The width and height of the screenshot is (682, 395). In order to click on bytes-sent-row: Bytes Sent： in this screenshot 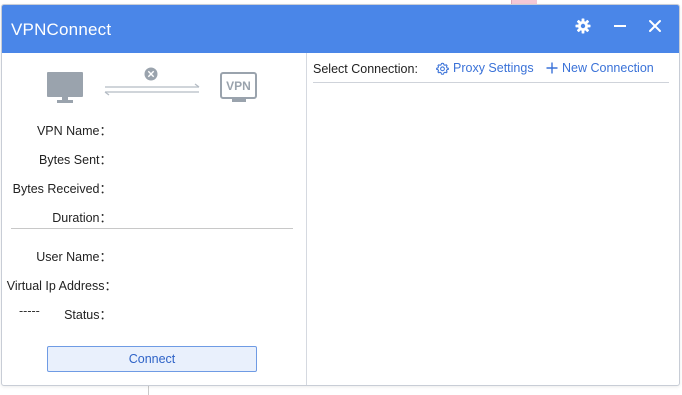, I will do `click(57, 158)`.